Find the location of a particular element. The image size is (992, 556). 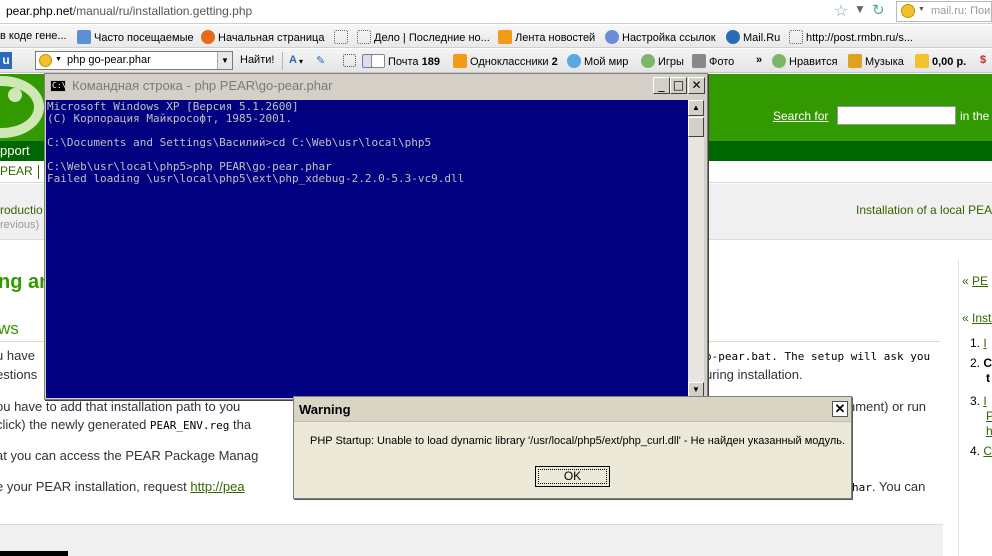

my-world-label: Мой мир is located at coordinates (606, 62).